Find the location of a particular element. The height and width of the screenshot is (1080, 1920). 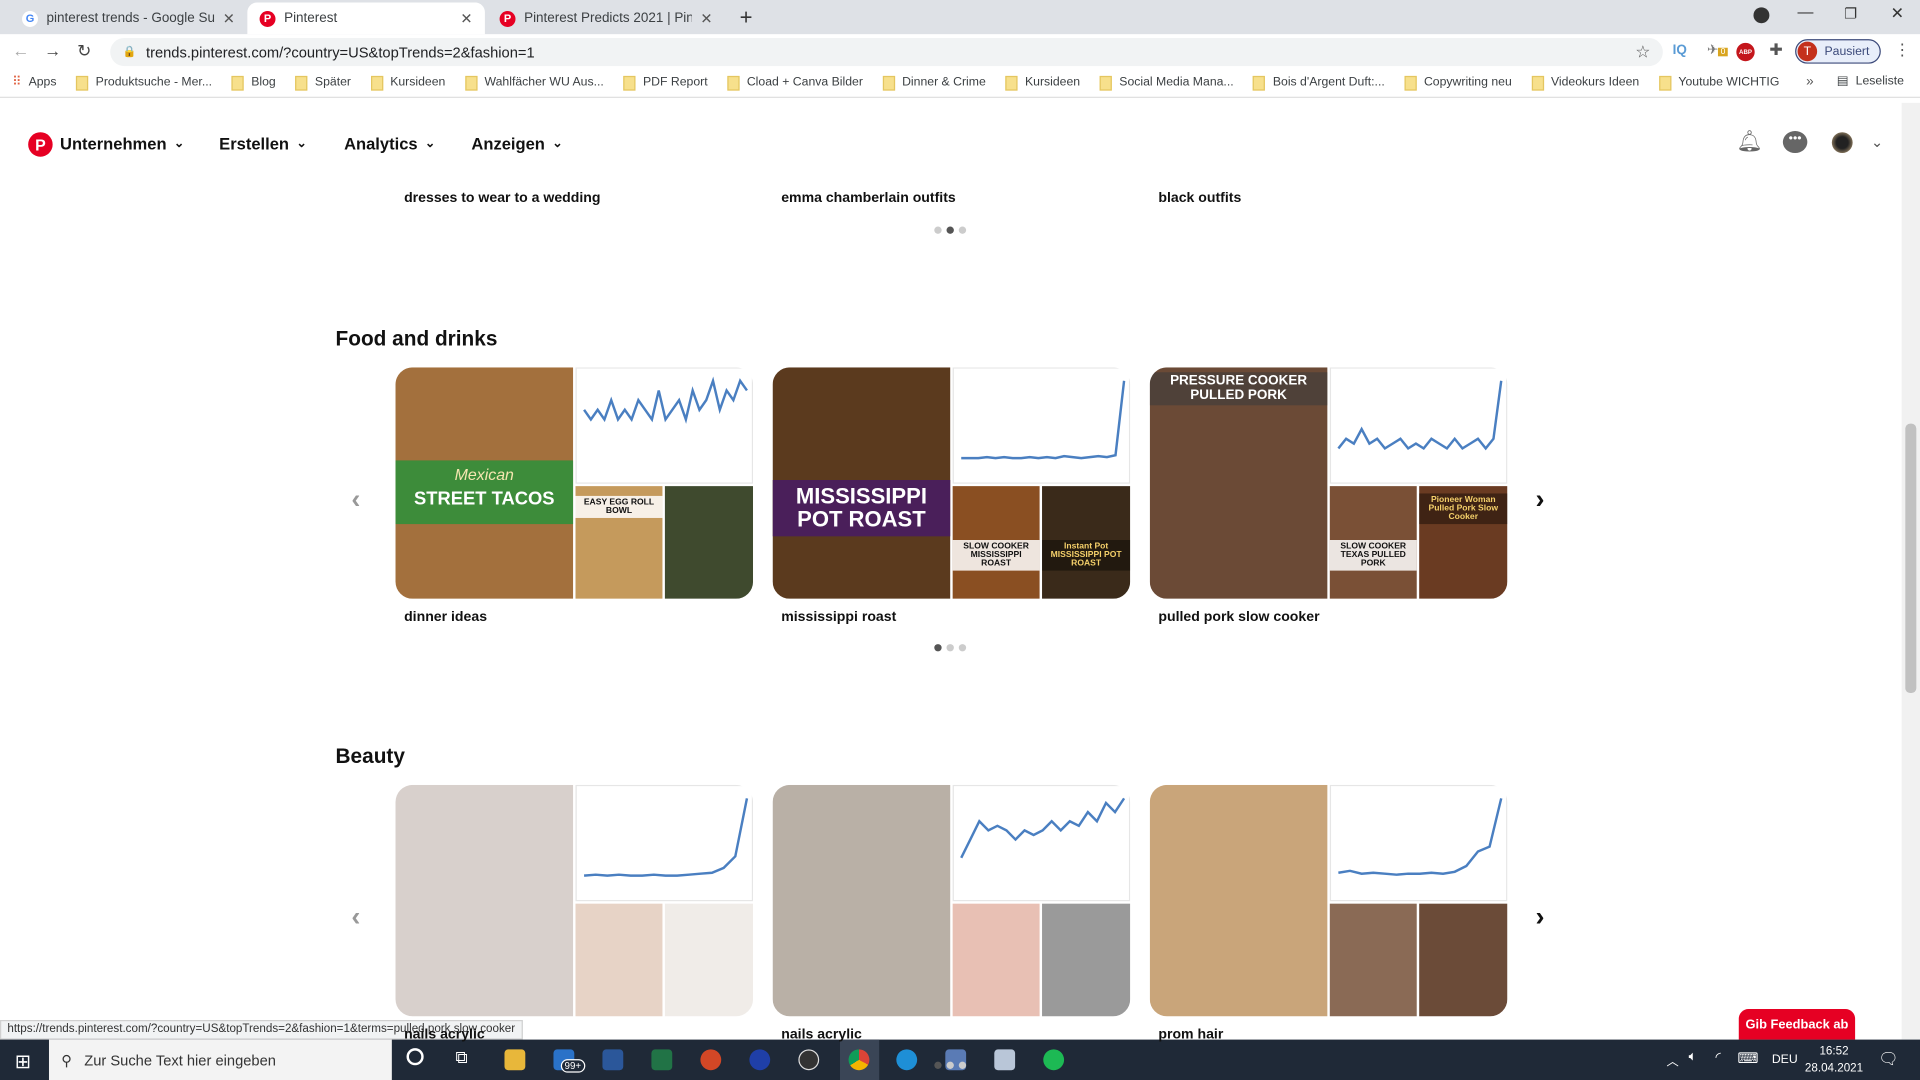

bookmarks-more: » is located at coordinates (1810, 82).